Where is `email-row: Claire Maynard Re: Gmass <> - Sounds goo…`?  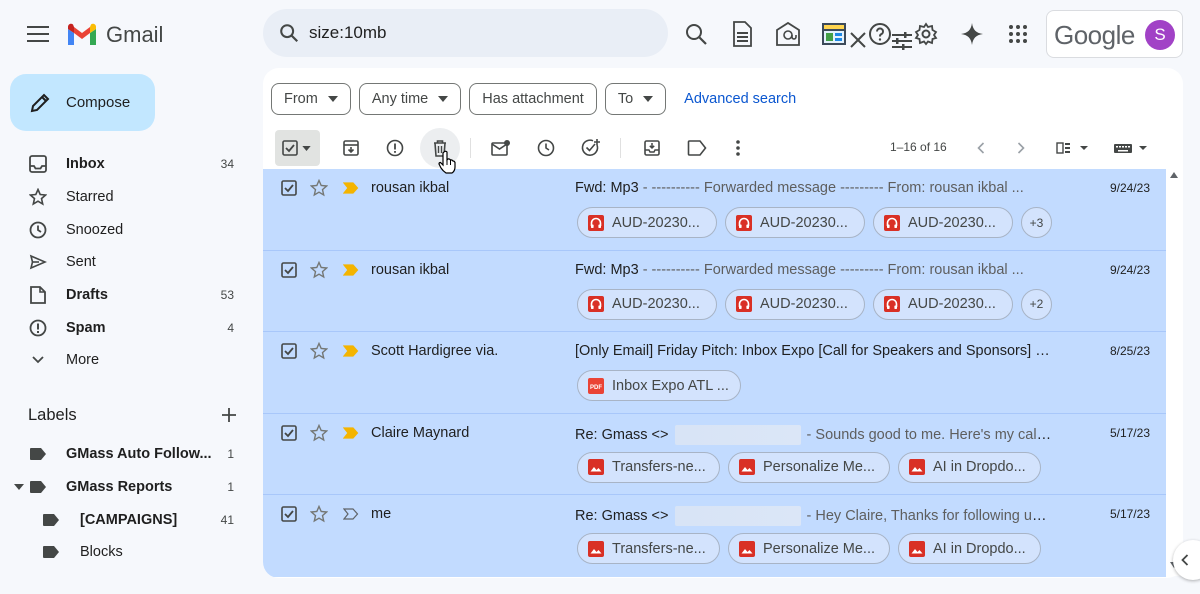
email-row: Claire Maynard Re: Gmass <> - Sounds goo… is located at coordinates (714, 454).